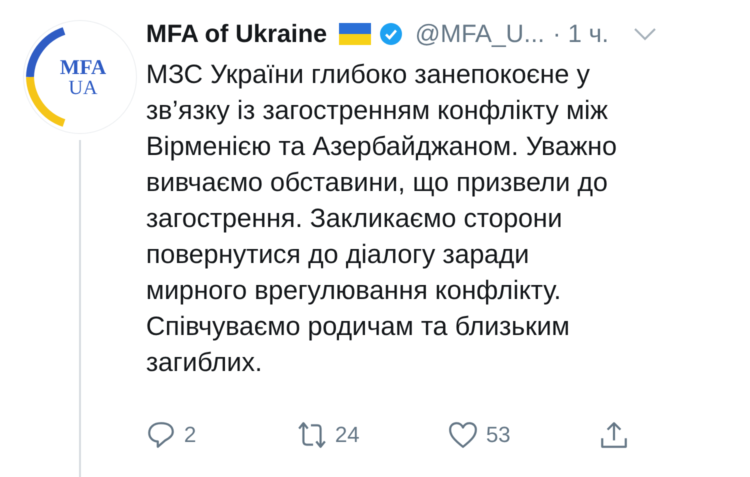 Image resolution: width=750 pixels, height=477 pixels. I want to click on author-name: MFA of Ukraine, so click(237, 34).